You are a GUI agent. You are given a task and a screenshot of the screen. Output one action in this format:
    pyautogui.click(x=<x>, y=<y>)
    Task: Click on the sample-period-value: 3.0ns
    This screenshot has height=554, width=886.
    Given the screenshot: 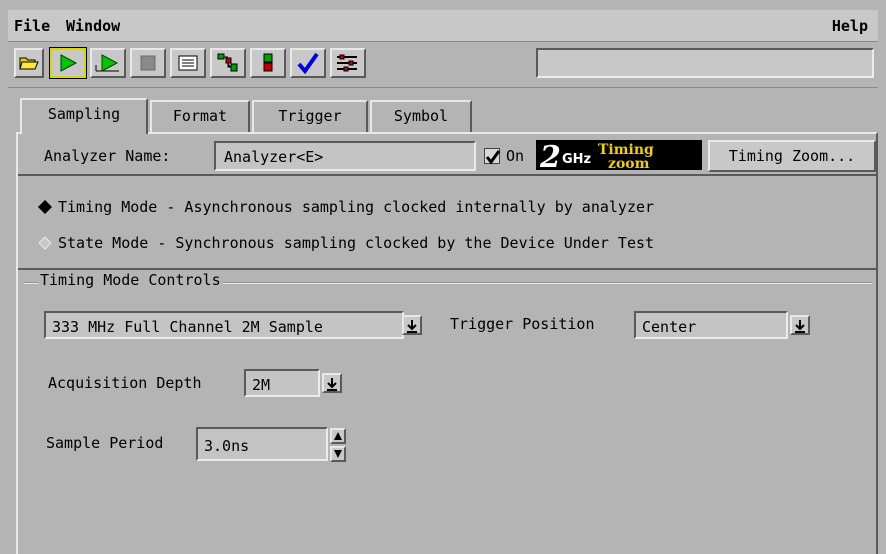 What is the action you would take?
    pyautogui.click(x=227, y=446)
    